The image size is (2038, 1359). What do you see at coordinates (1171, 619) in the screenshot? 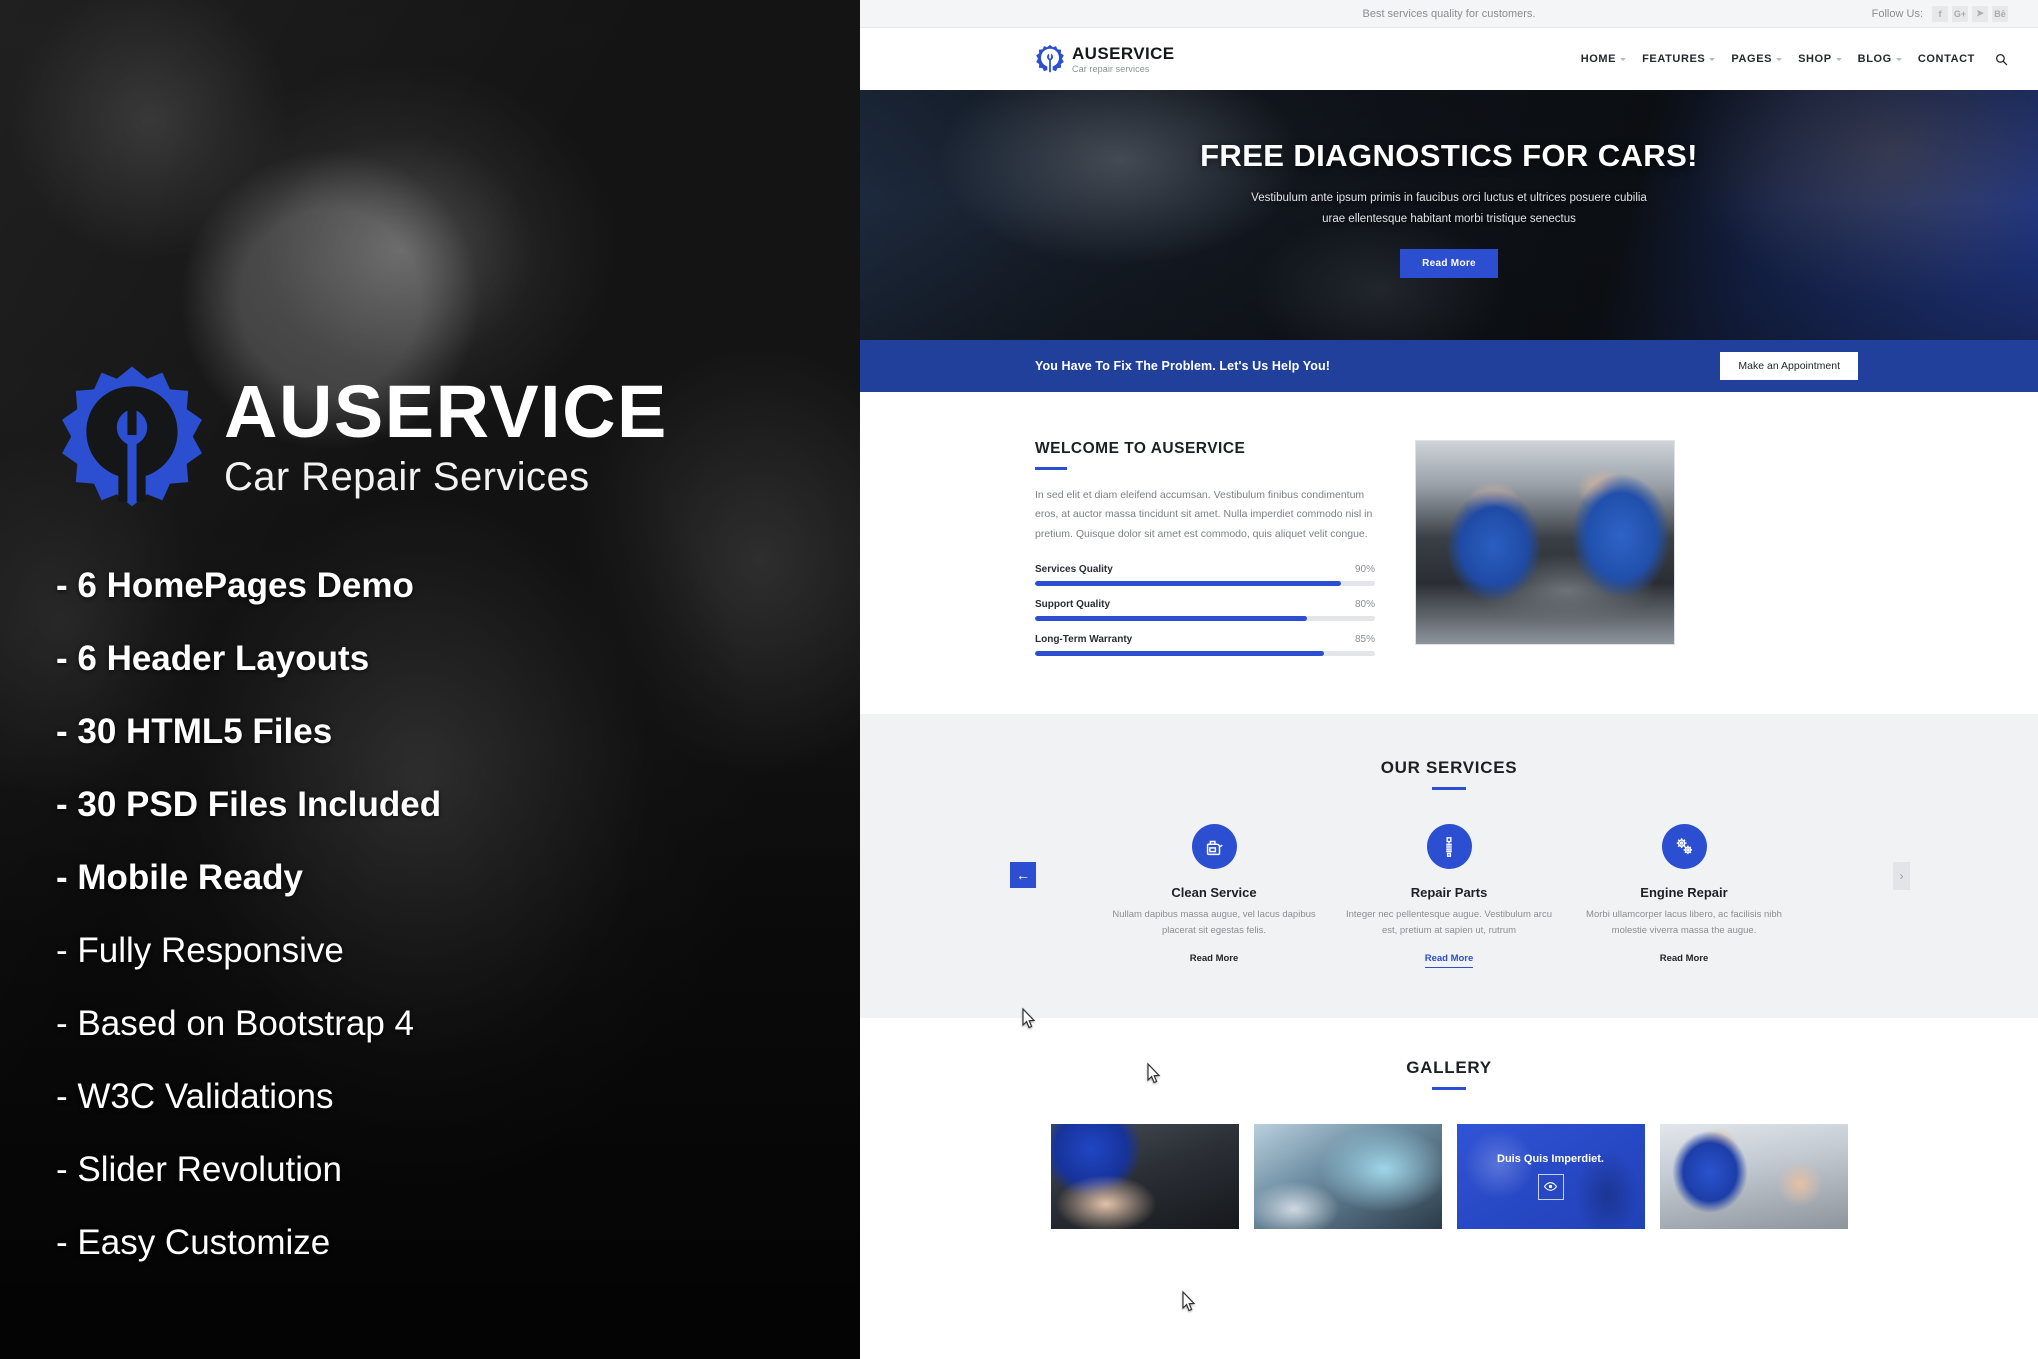
I see `skill-bar-fill` at bounding box center [1171, 619].